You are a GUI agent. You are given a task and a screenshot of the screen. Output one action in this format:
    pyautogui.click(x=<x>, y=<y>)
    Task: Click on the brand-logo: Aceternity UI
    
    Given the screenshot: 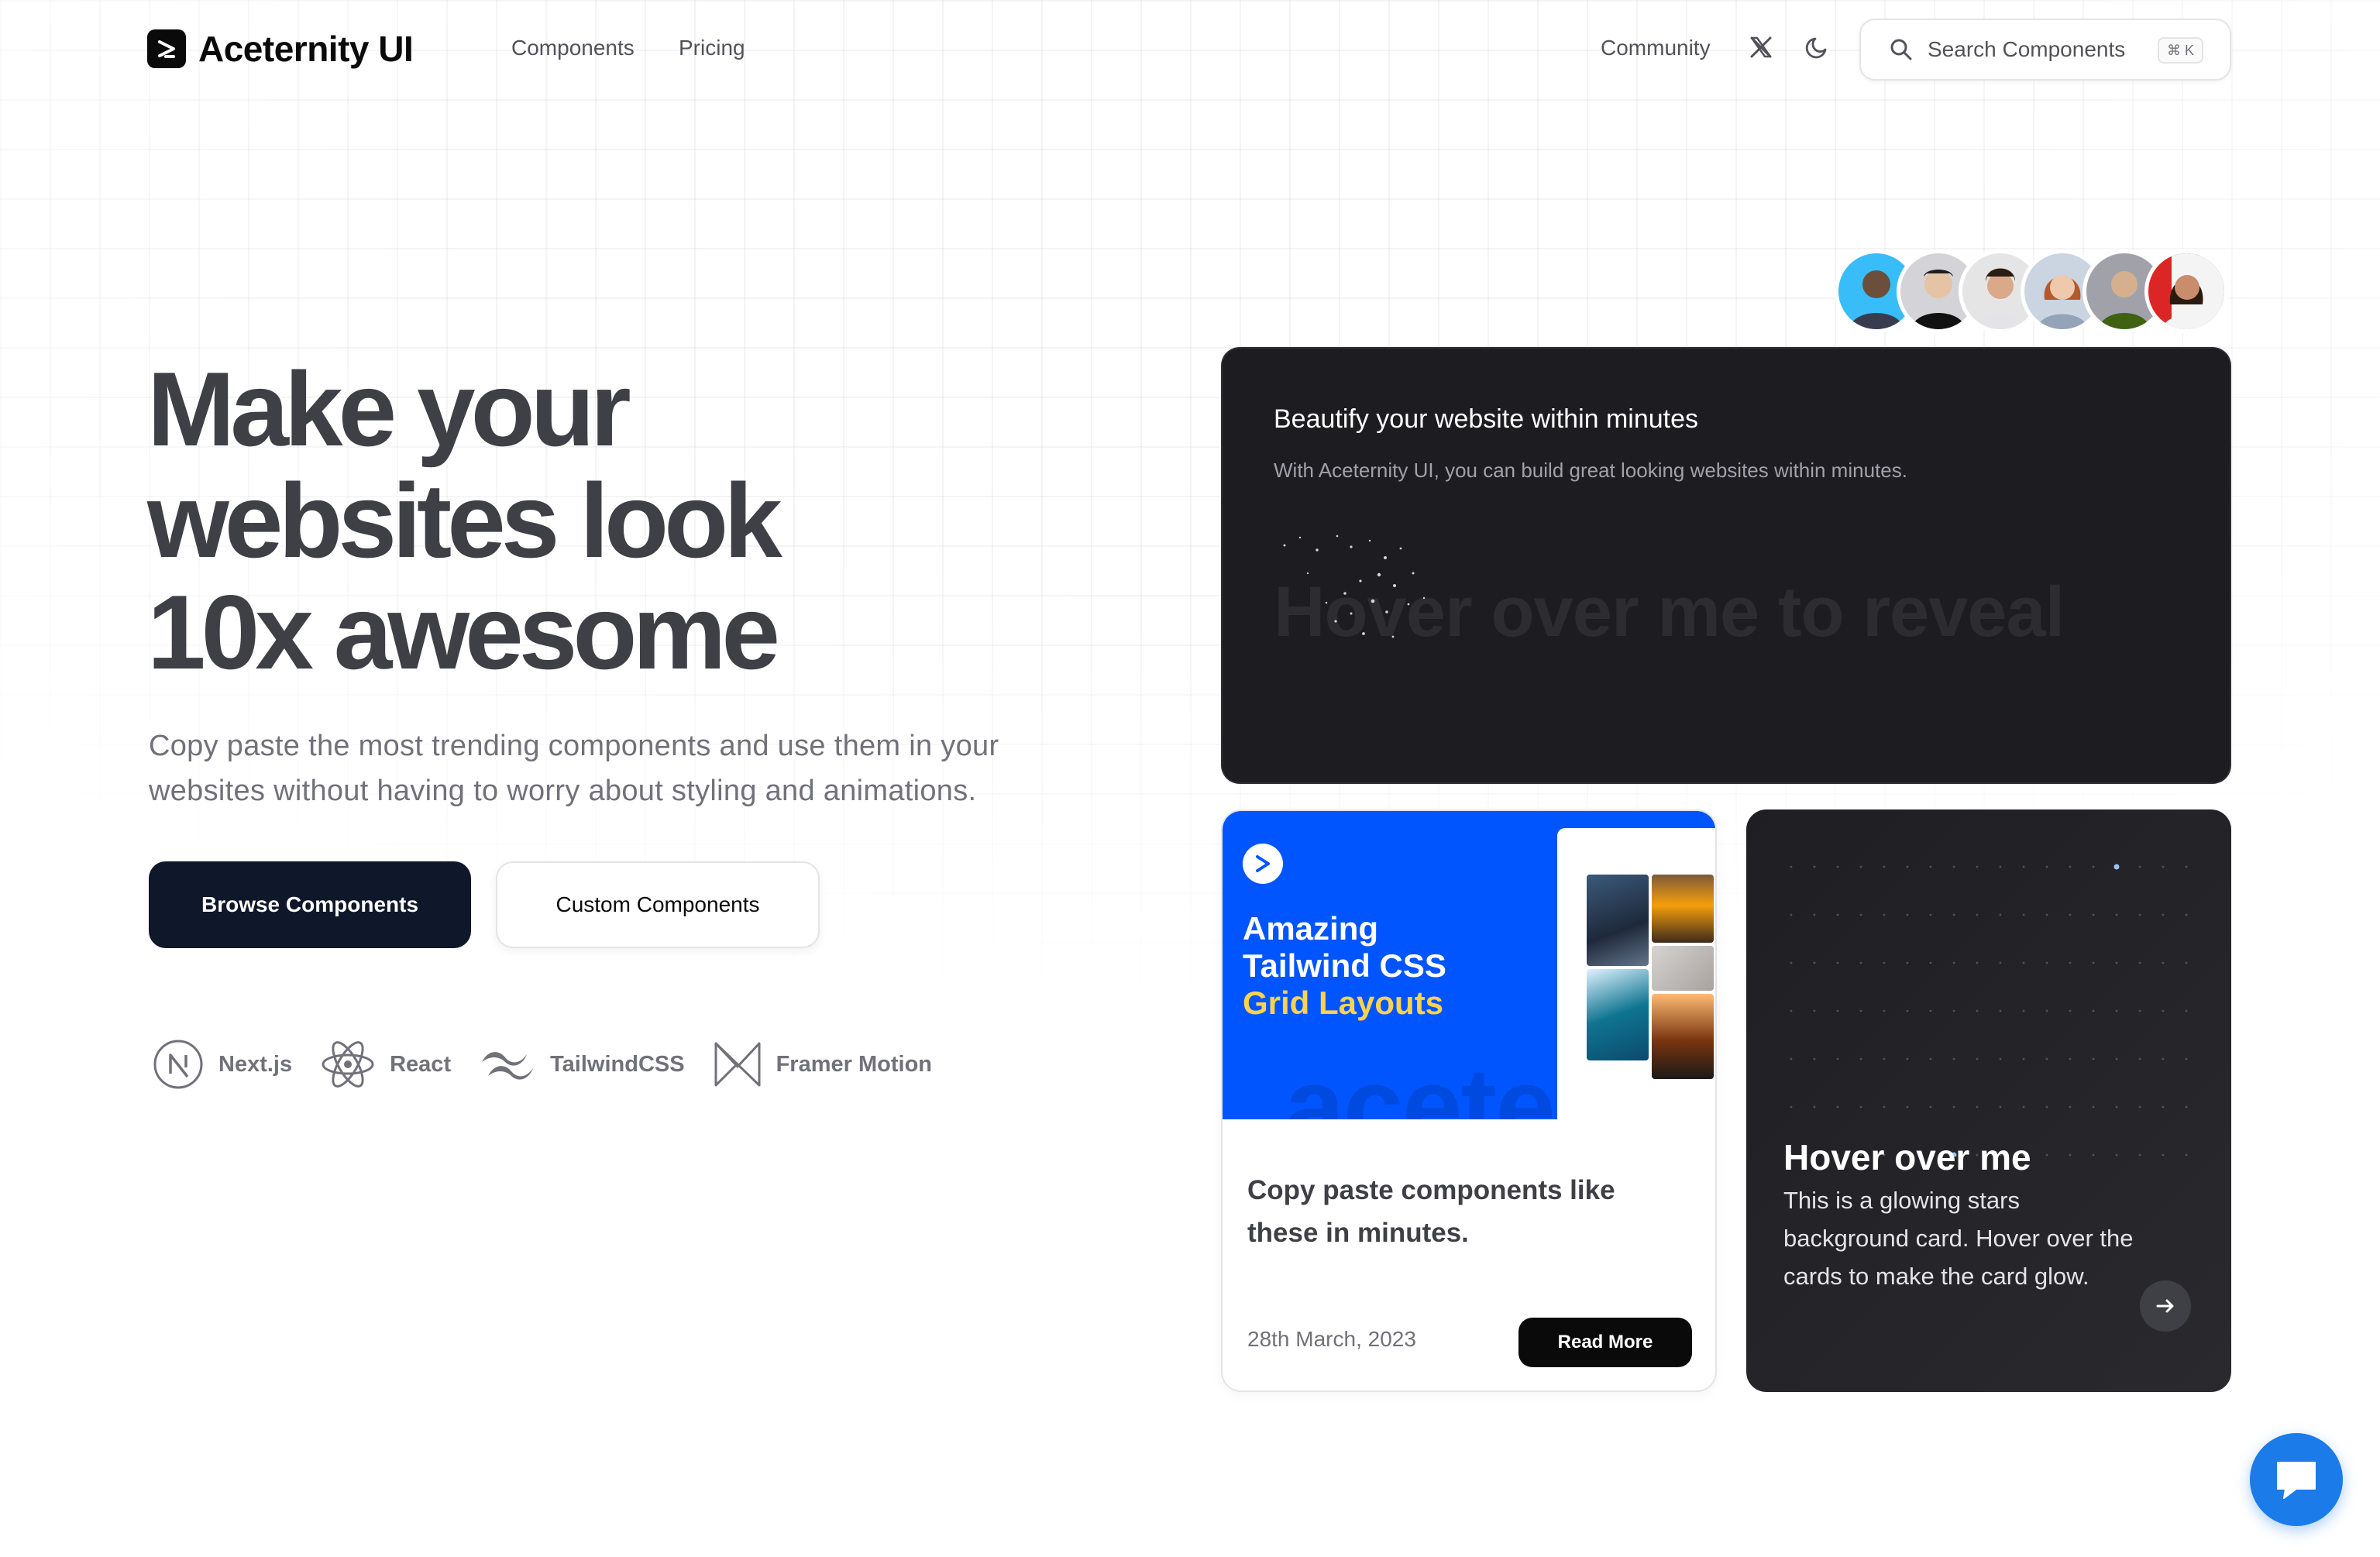 What is the action you would take?
    pyautogui.click(x=281, y=49)
    